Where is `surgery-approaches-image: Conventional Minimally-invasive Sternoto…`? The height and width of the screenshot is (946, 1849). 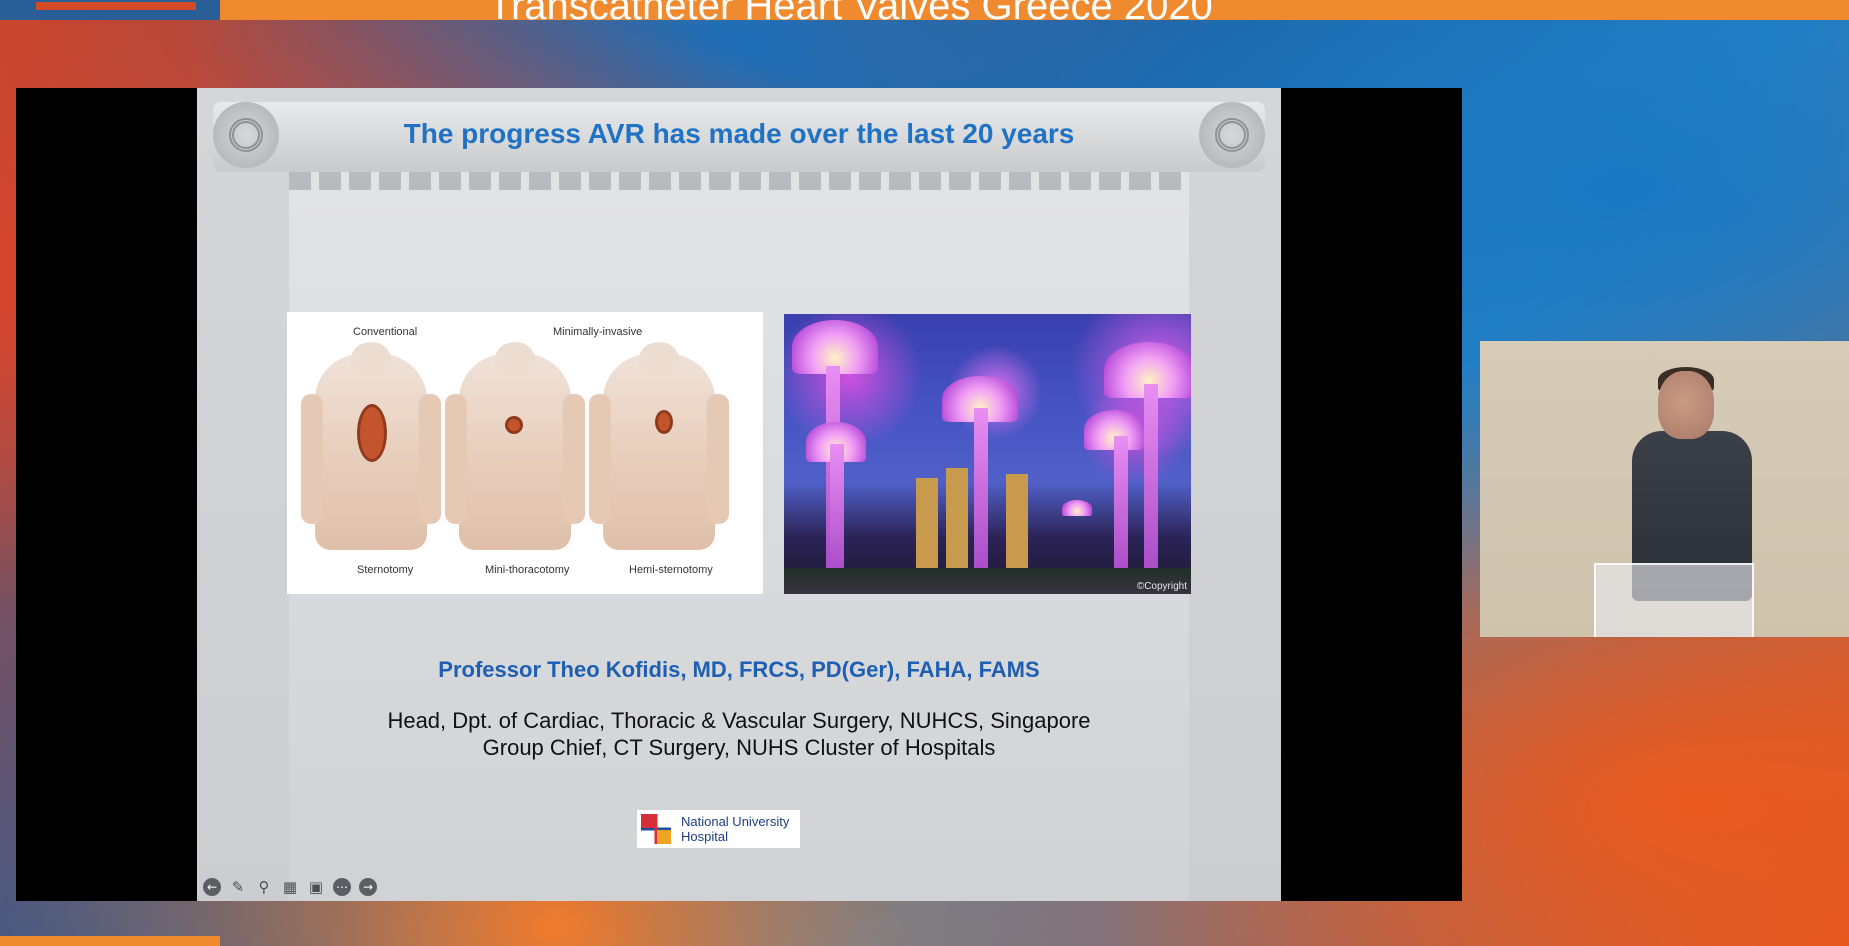 surgery-approaches-image: Conventional Minimally-invasive Sternoto… is located at coordinates (525, 453).